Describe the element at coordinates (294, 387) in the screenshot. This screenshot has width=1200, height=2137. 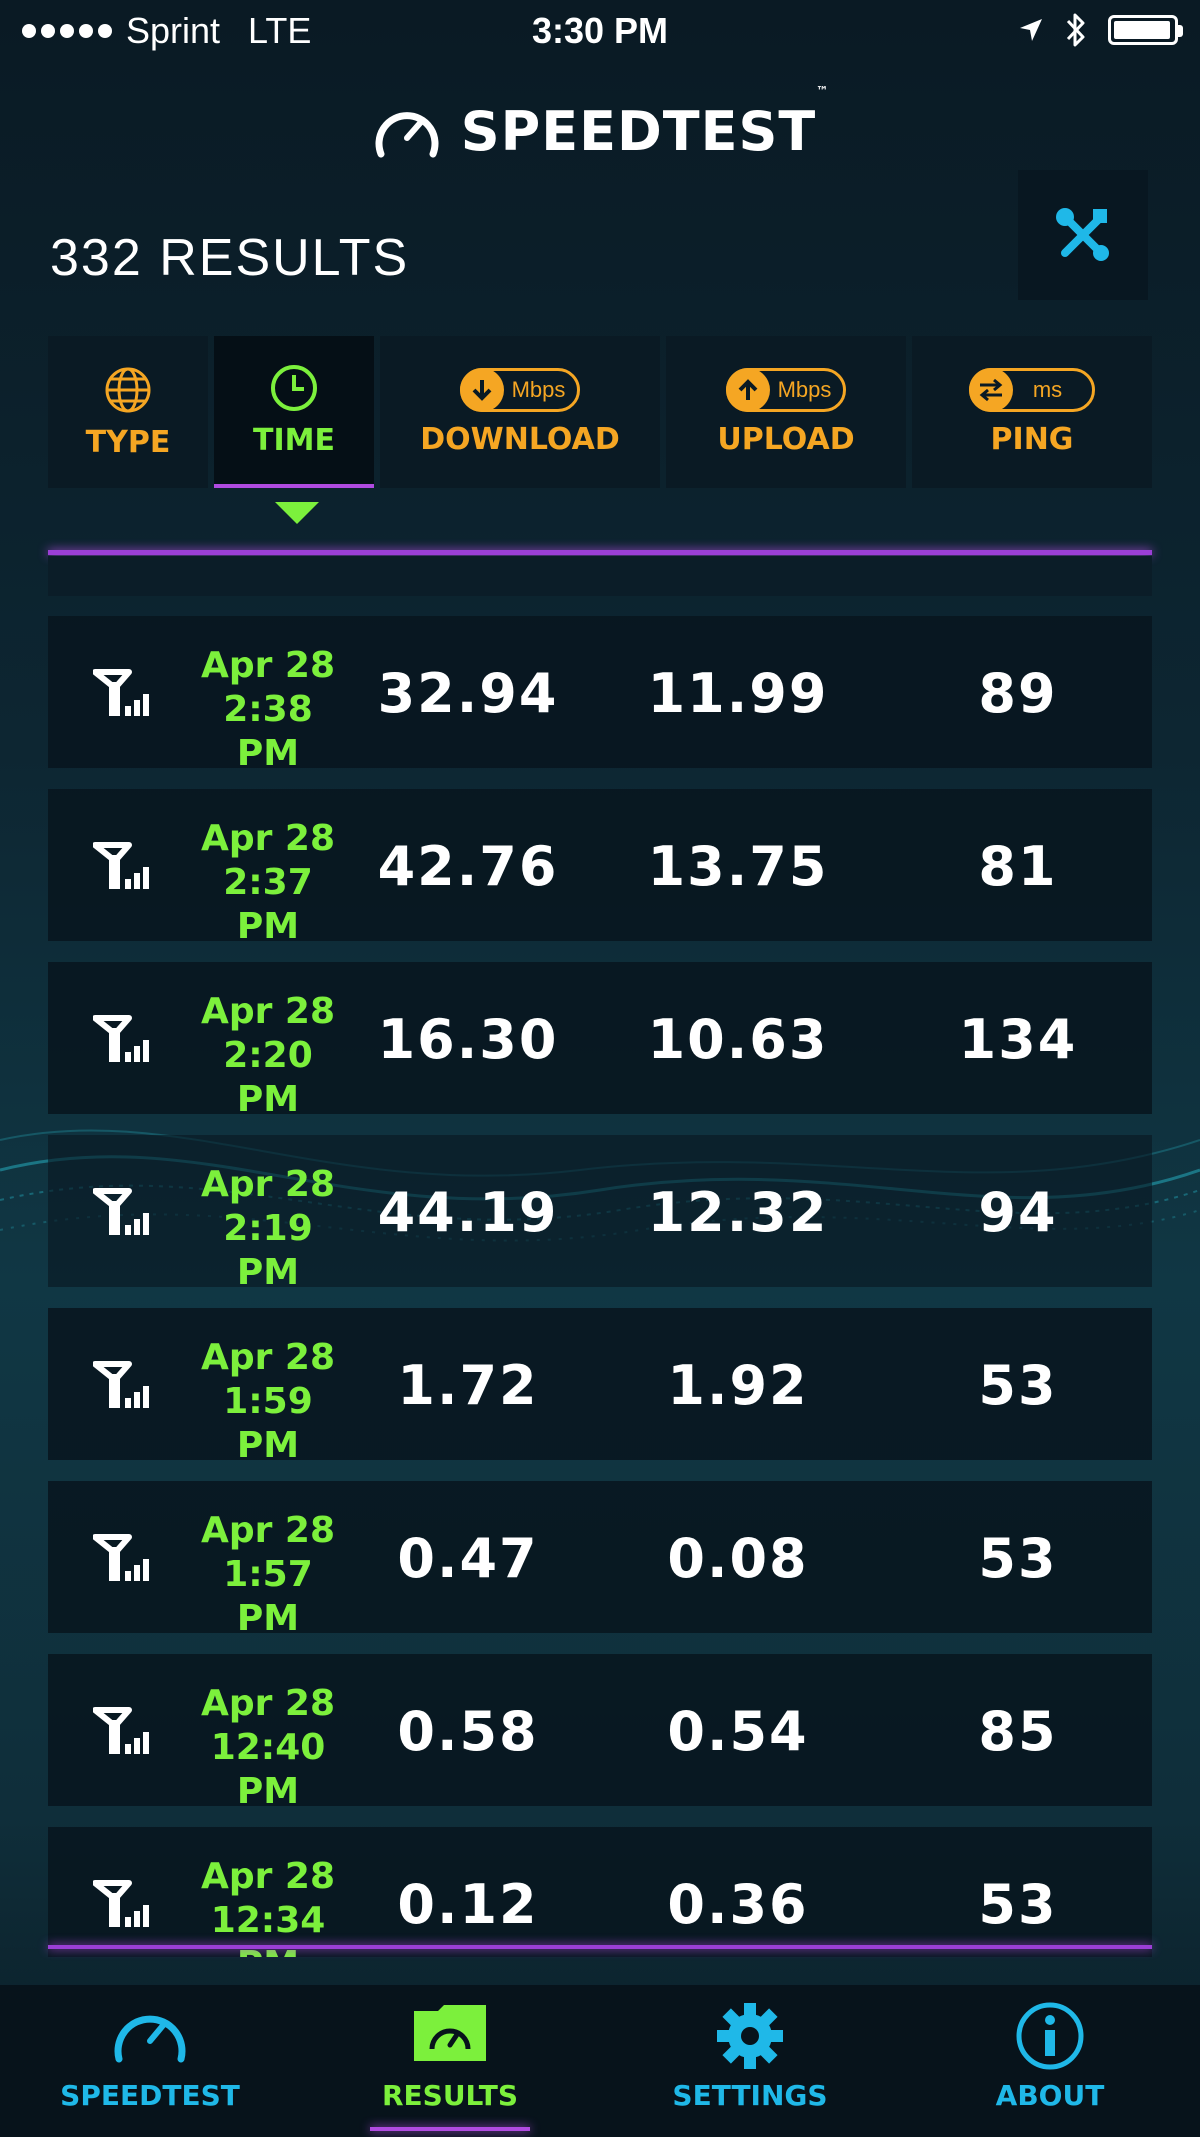
I see `clock-icon` at that location.